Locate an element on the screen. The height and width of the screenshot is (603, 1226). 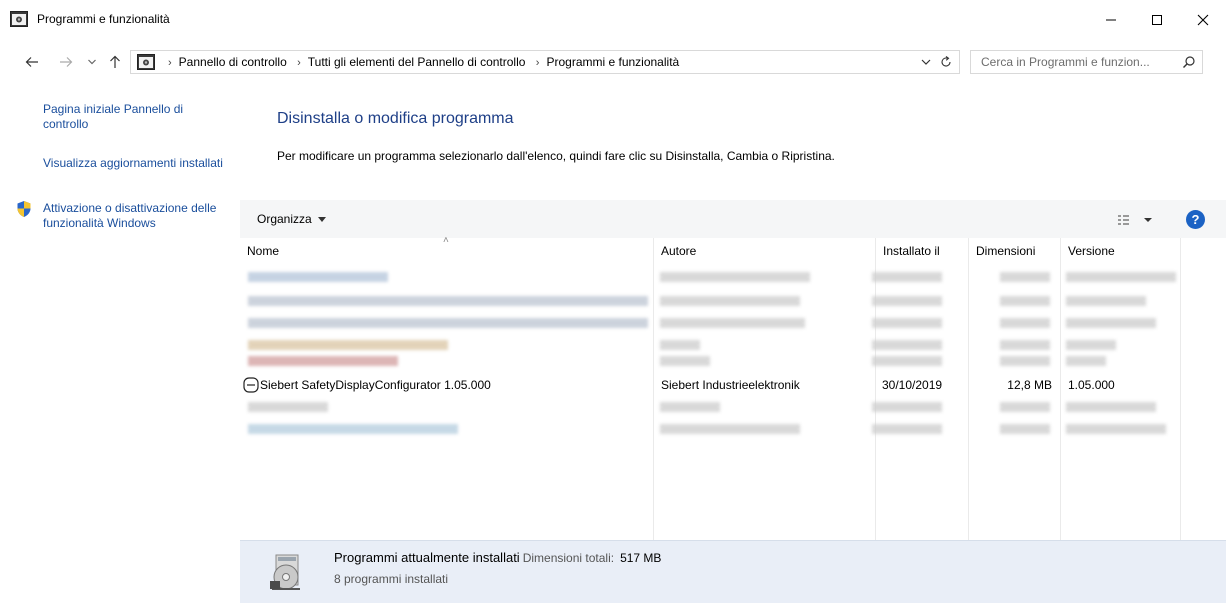
program-size: 12,8 MB is located at coordinates (1029, 385).